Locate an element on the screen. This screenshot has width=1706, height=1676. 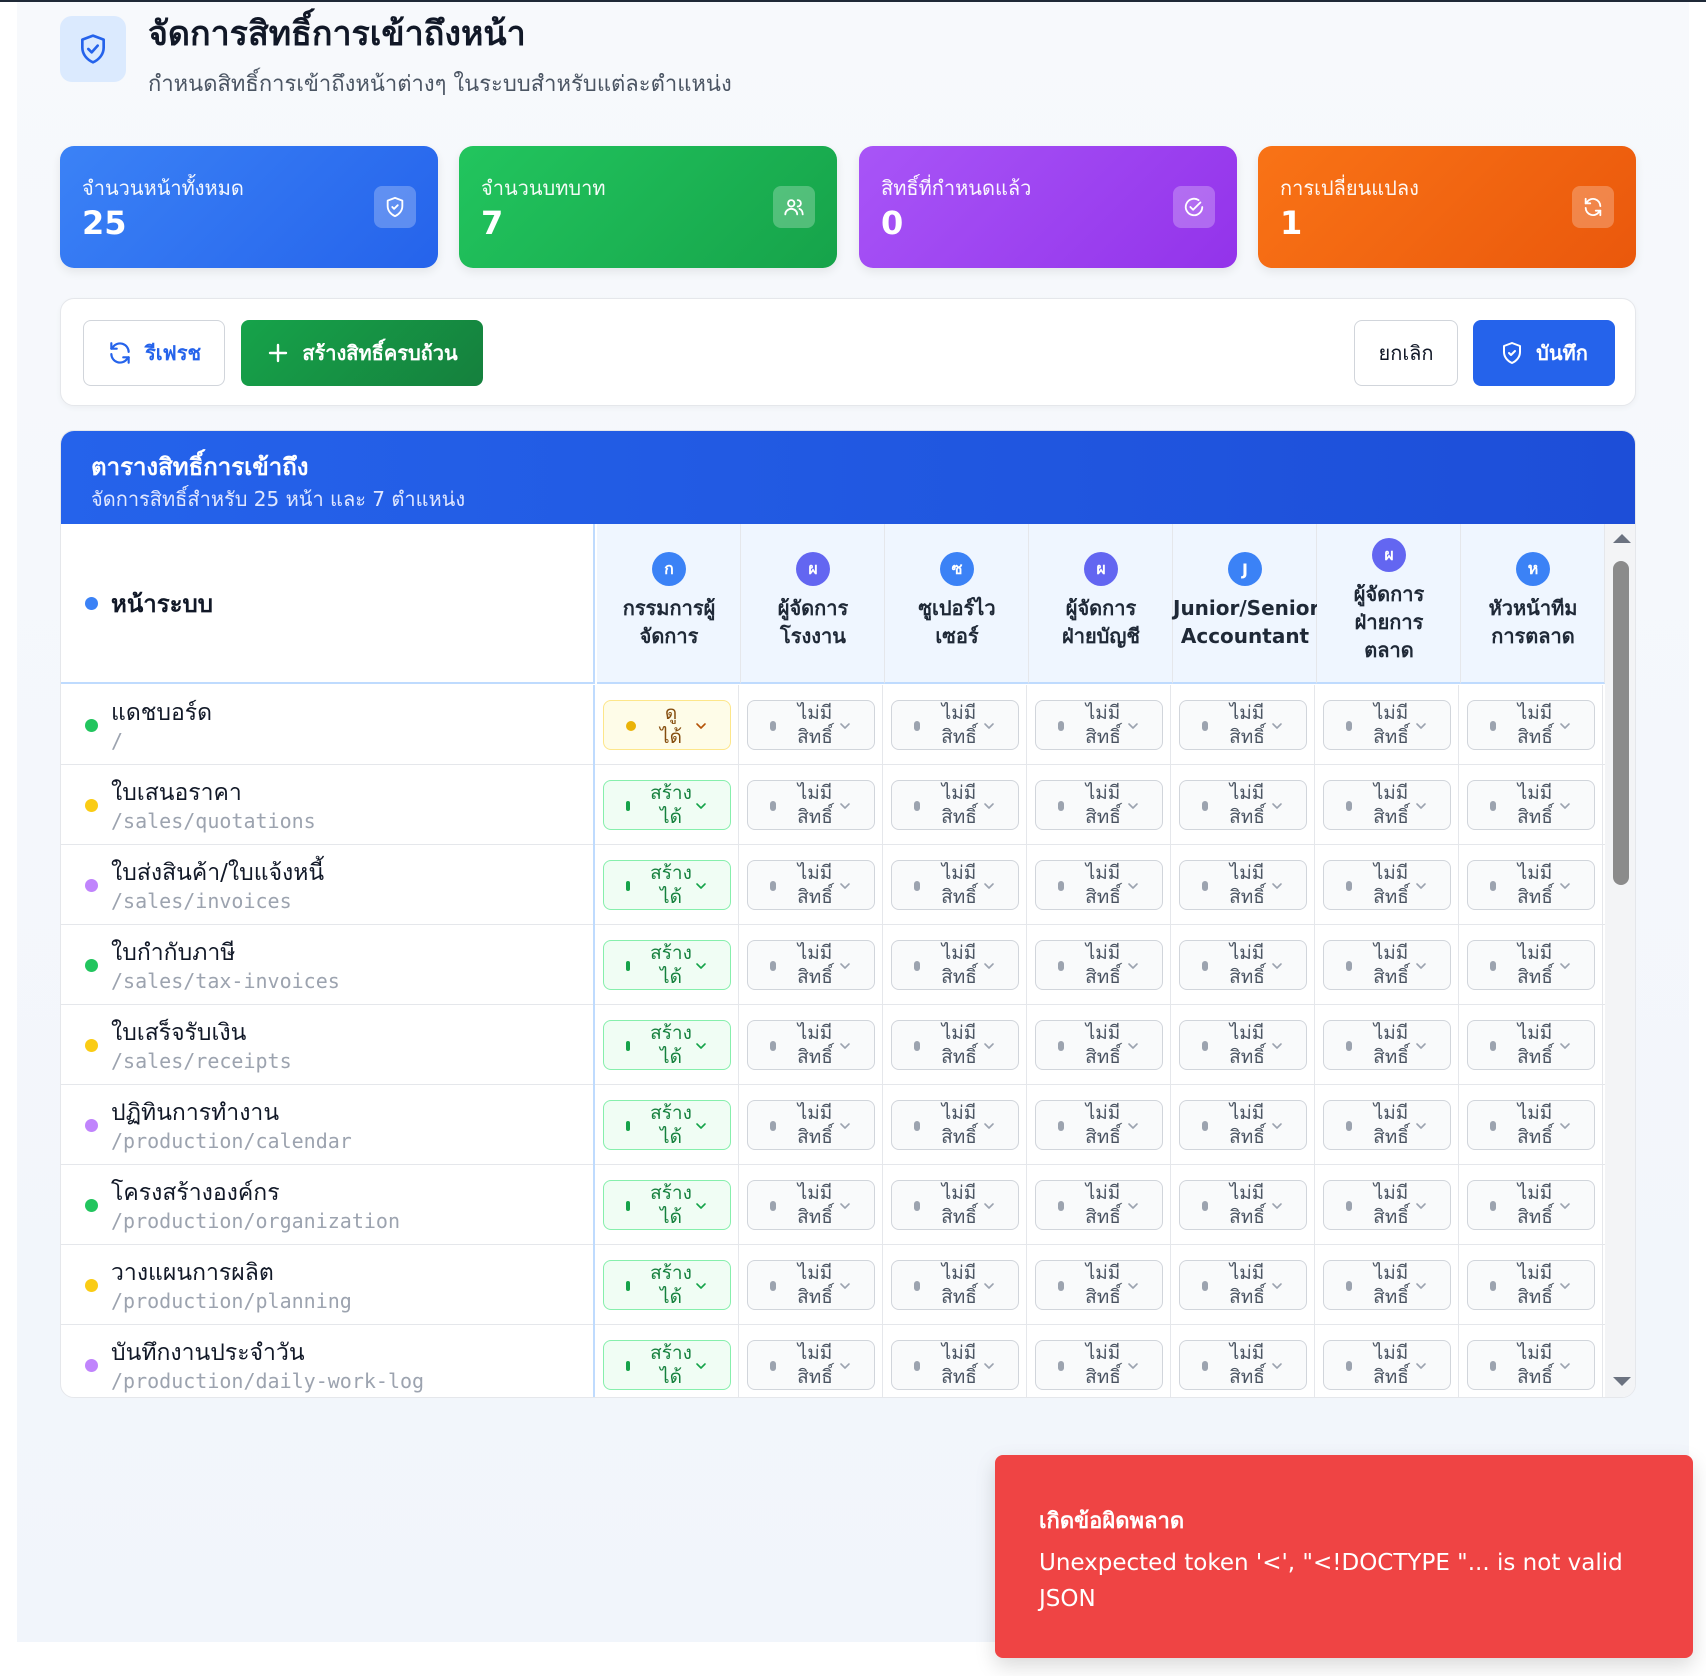
refresh-icon is located at coordinates (120, 353).